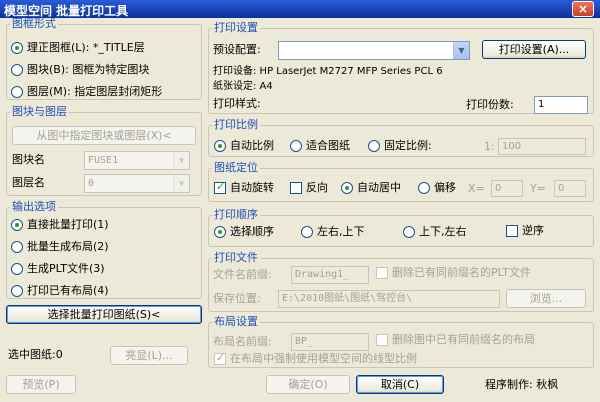 The width and height of the screenshot is (600, 402). I want to click on order-lr-label: 左右,上下, so click(341, 232).